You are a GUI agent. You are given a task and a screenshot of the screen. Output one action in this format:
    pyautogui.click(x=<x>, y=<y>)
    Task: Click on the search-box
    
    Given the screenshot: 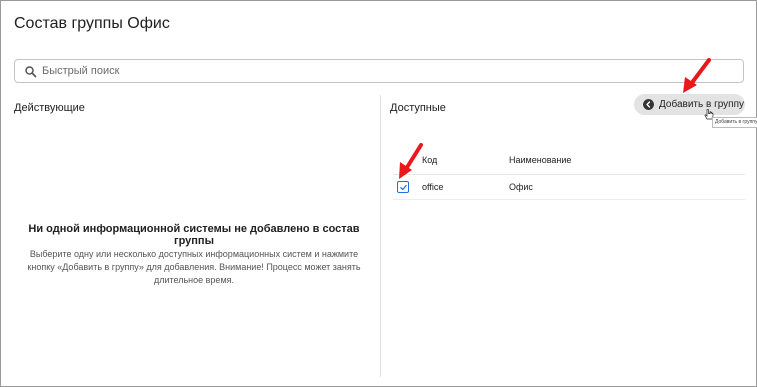 What is the action you would take?
    pyautogui.click(x=379, y=71)
    